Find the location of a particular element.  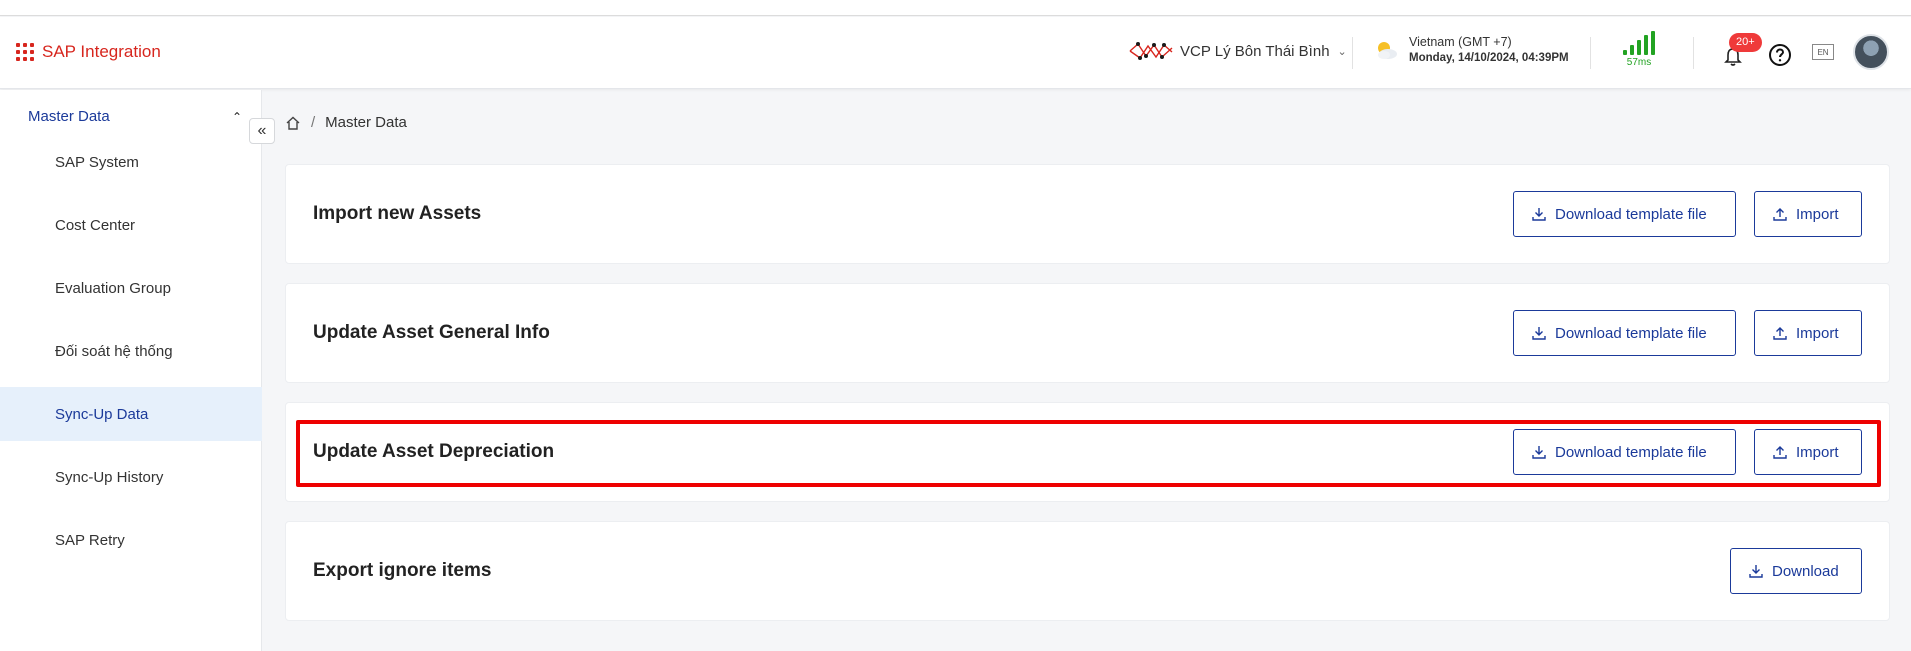

signal-bars-icon is located at coordinates (1639, 43).